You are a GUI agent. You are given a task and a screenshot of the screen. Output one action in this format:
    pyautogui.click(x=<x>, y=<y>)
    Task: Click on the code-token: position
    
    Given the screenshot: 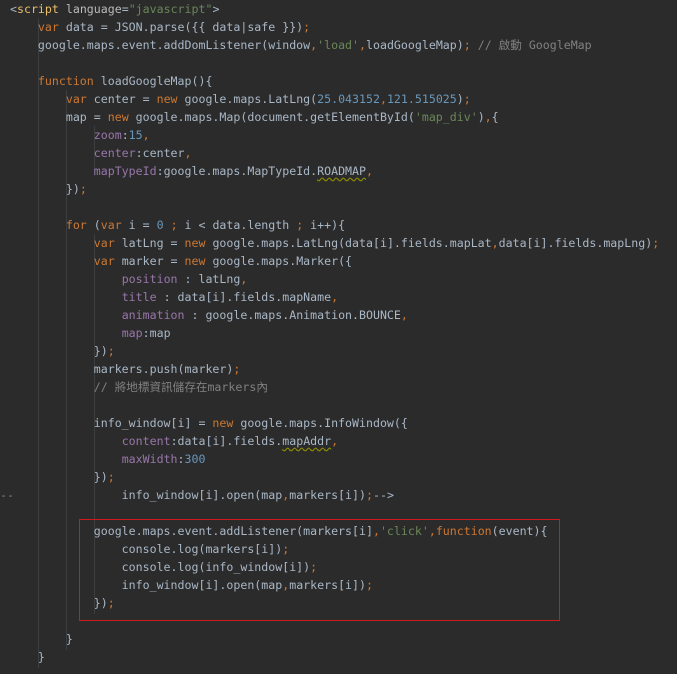 What is the action you would take?
    pyautogui.click(x=149, y=279)
    